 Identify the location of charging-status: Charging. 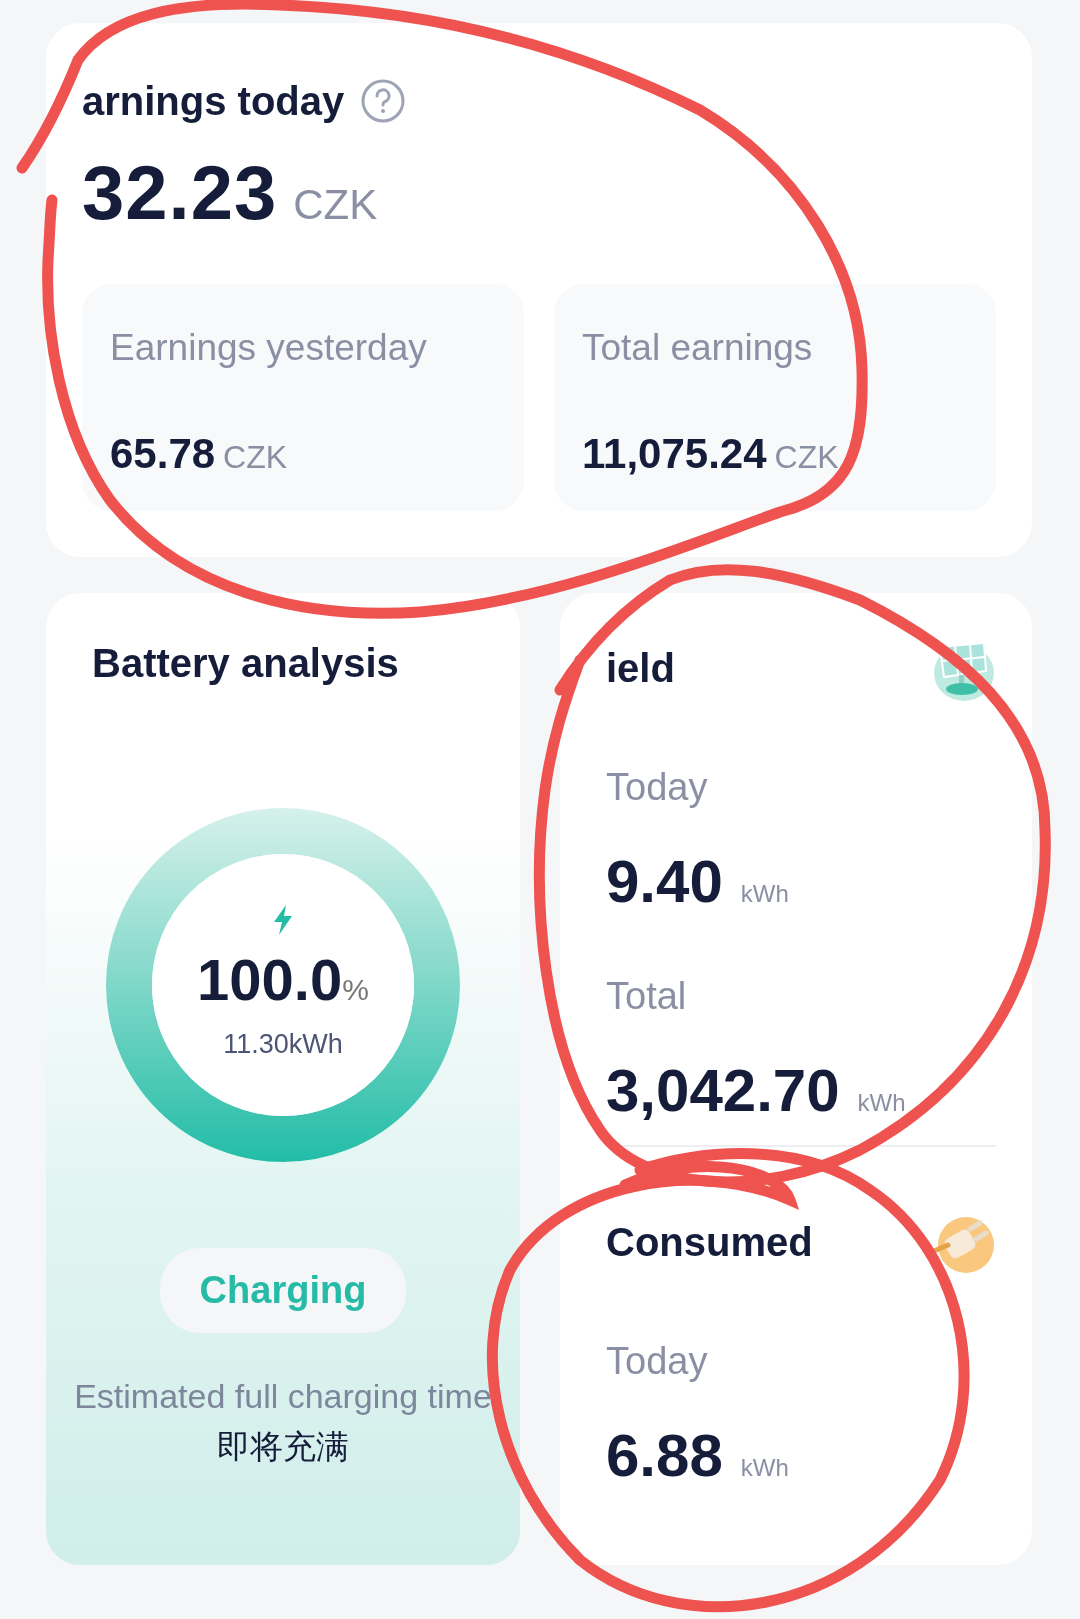
(283, 1290).